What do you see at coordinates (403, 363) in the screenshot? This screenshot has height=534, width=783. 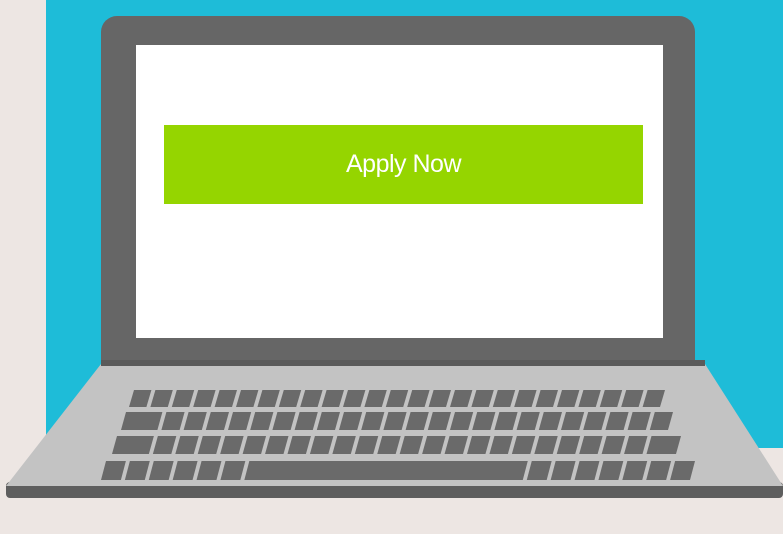 I see `laptop-hinge` at bounding box center [403, 363].